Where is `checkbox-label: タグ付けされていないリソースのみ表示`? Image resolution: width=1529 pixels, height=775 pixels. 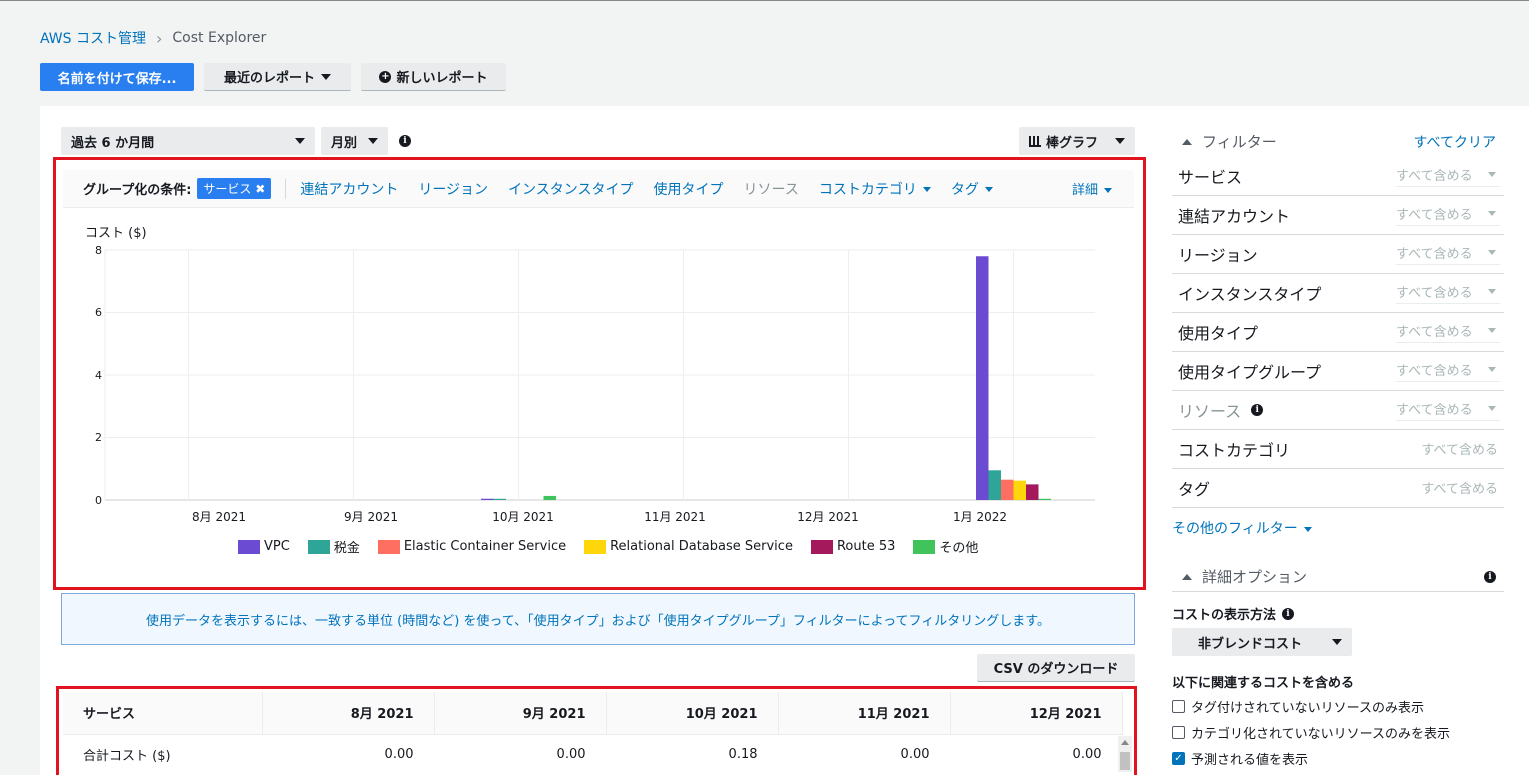
checkbox-label: タグ付けされていないリソースのみ表示 is located at coordinates (1307, 708).